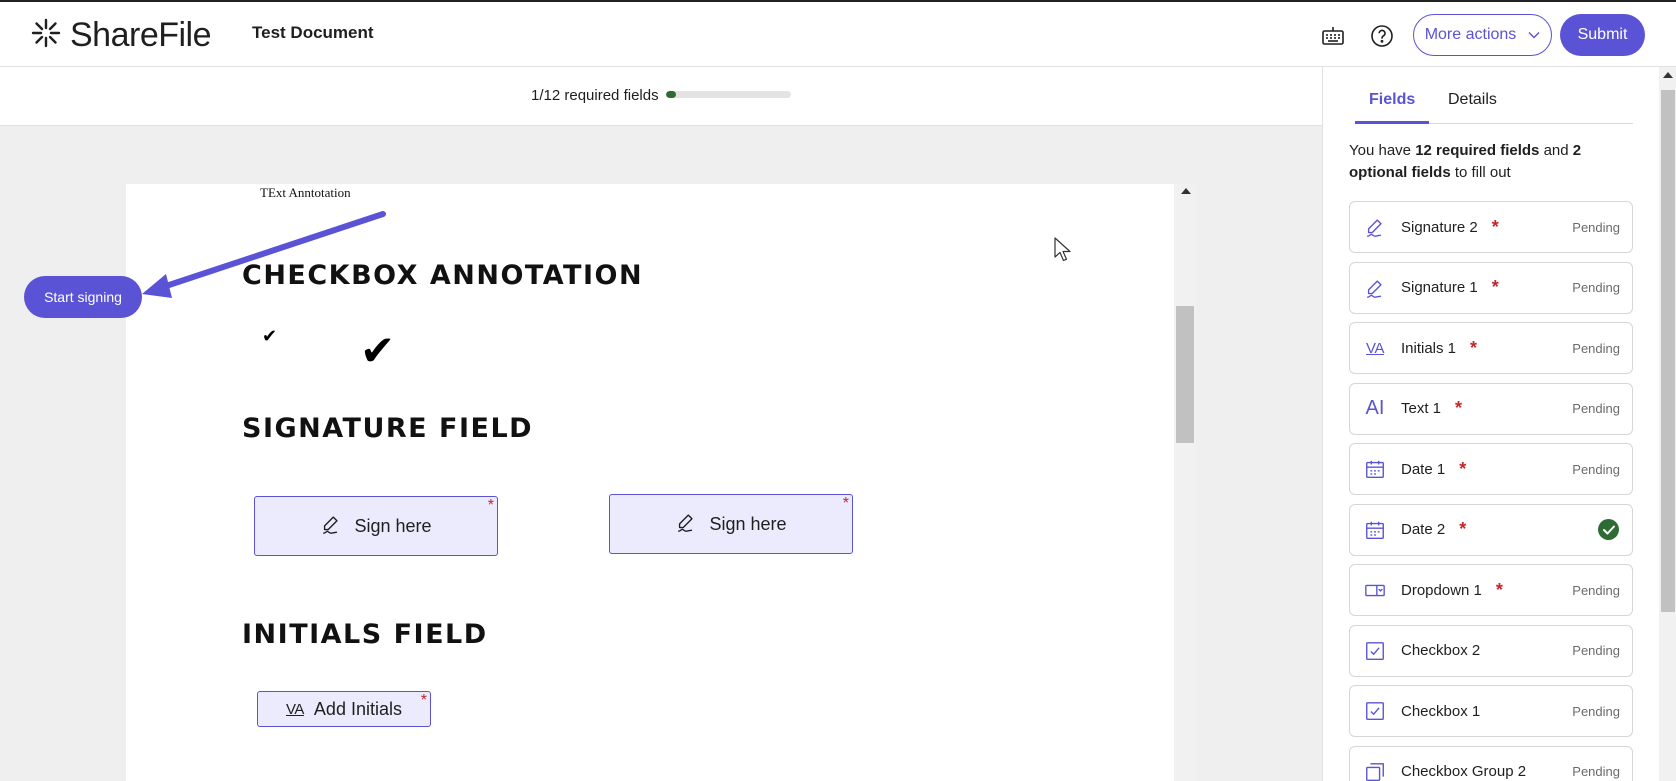  Describe the element at coordinates (1477, 150) in the screenshot. I see `summary-required-count: 12 required fields` at that location.